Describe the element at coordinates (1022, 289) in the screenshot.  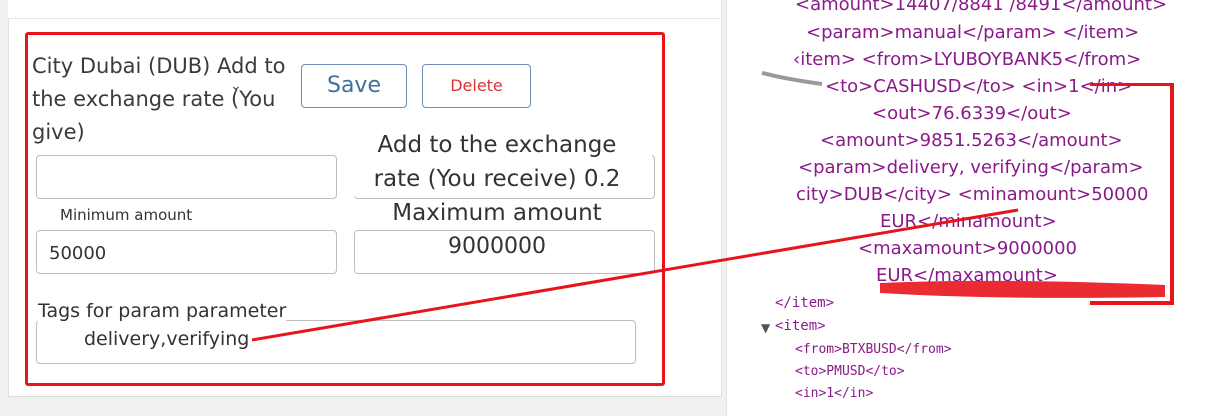
I see `annotation-red-scribble` at that location.